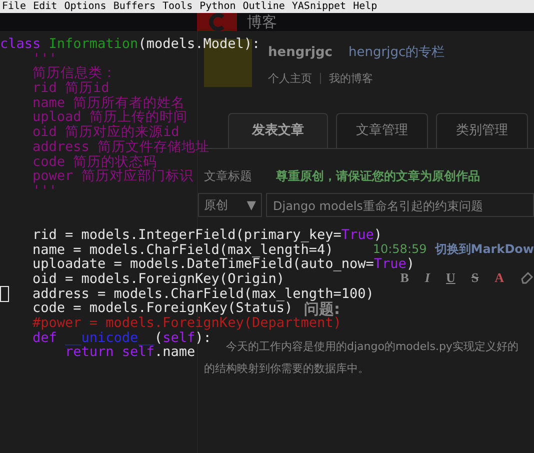 The image size is (534, 453). Describe the element at coordinates (158, 279) in the screenshot. I see `code-line: oid = models.ForeignKey(Origin)` at that location.